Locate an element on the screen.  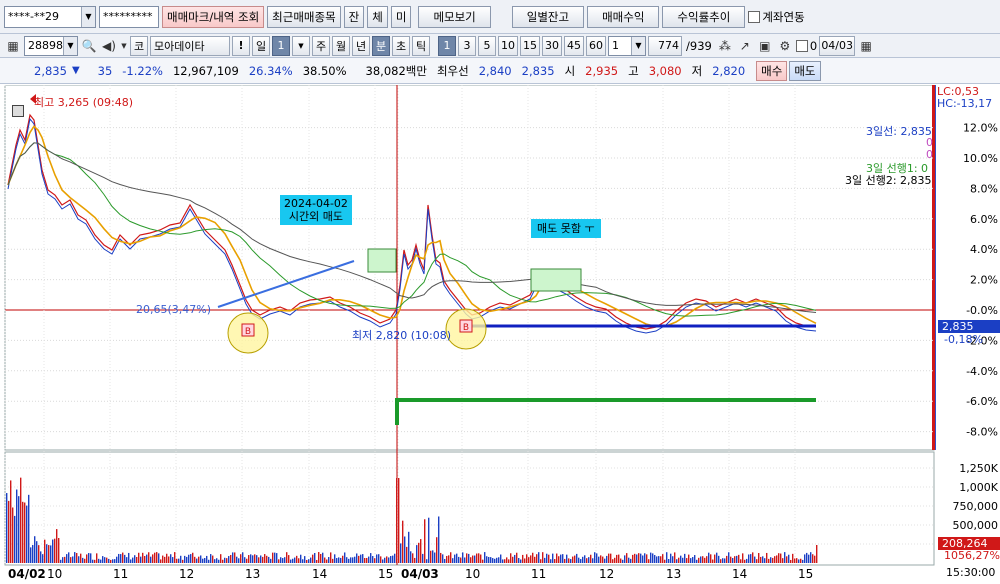
tab-year: 년 is located at coordinates (361, 45).